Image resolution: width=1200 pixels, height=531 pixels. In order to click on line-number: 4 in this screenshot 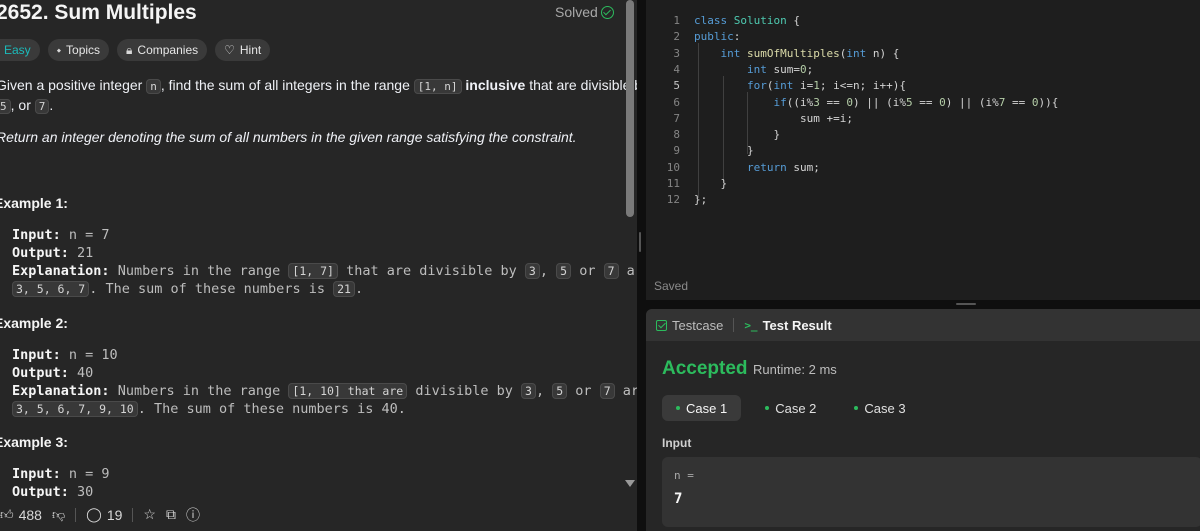, I will do `click(676, 69)`.